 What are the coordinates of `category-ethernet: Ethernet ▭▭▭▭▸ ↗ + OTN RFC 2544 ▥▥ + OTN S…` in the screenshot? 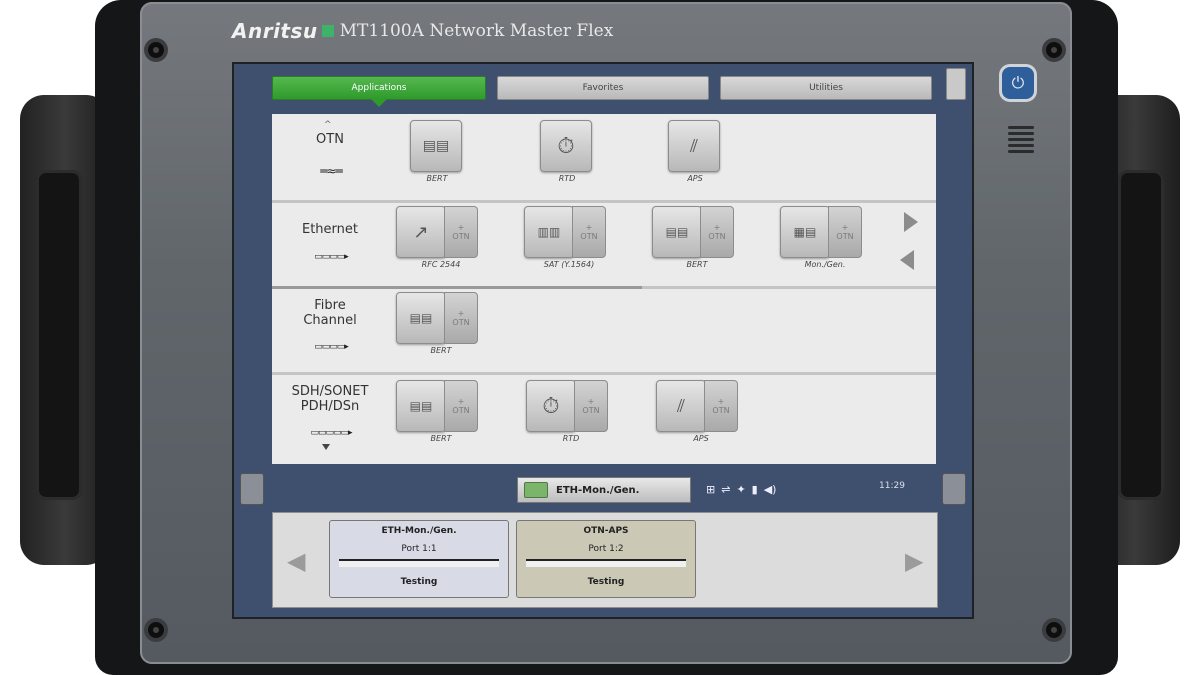 It's located at (604, 244).